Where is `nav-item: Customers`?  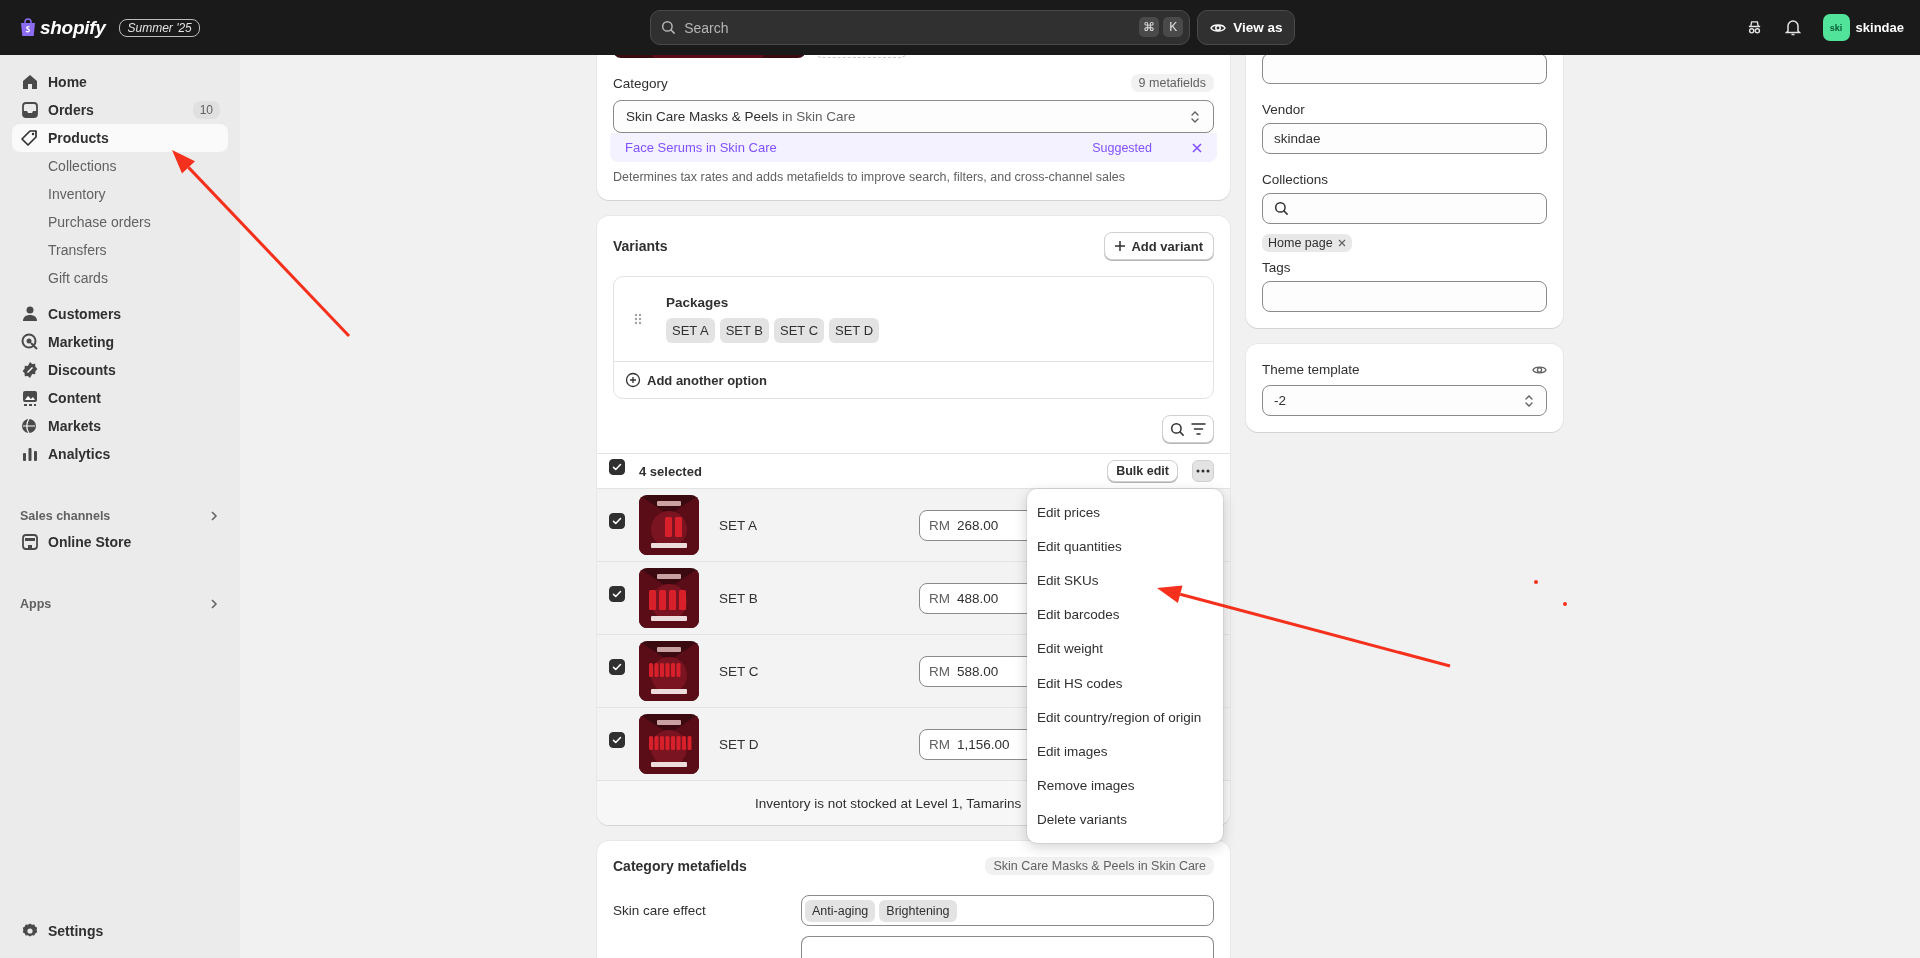 nav-item: Customers is located at coordinates (120, 314).